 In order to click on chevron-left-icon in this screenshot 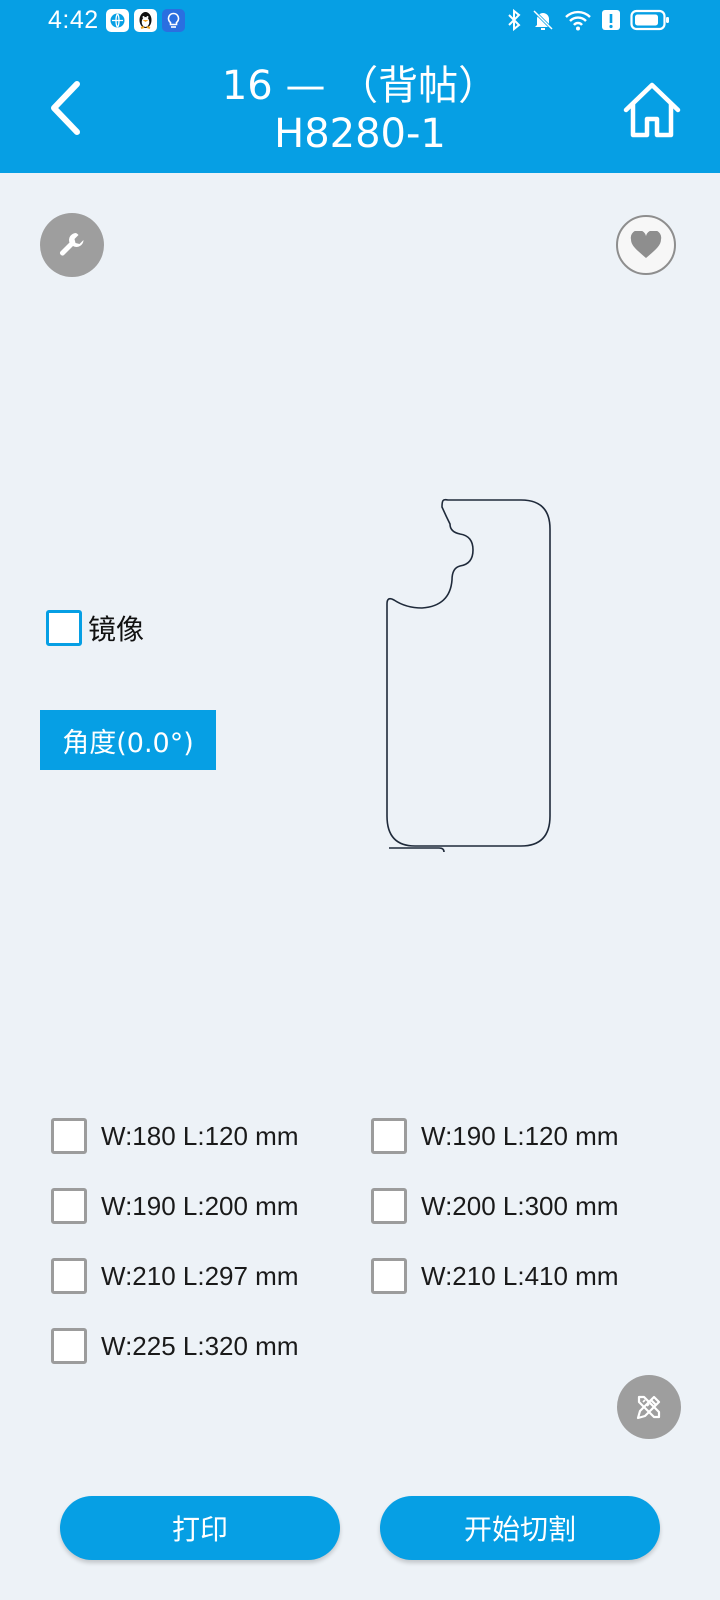, I will do `click(65, 108)`.